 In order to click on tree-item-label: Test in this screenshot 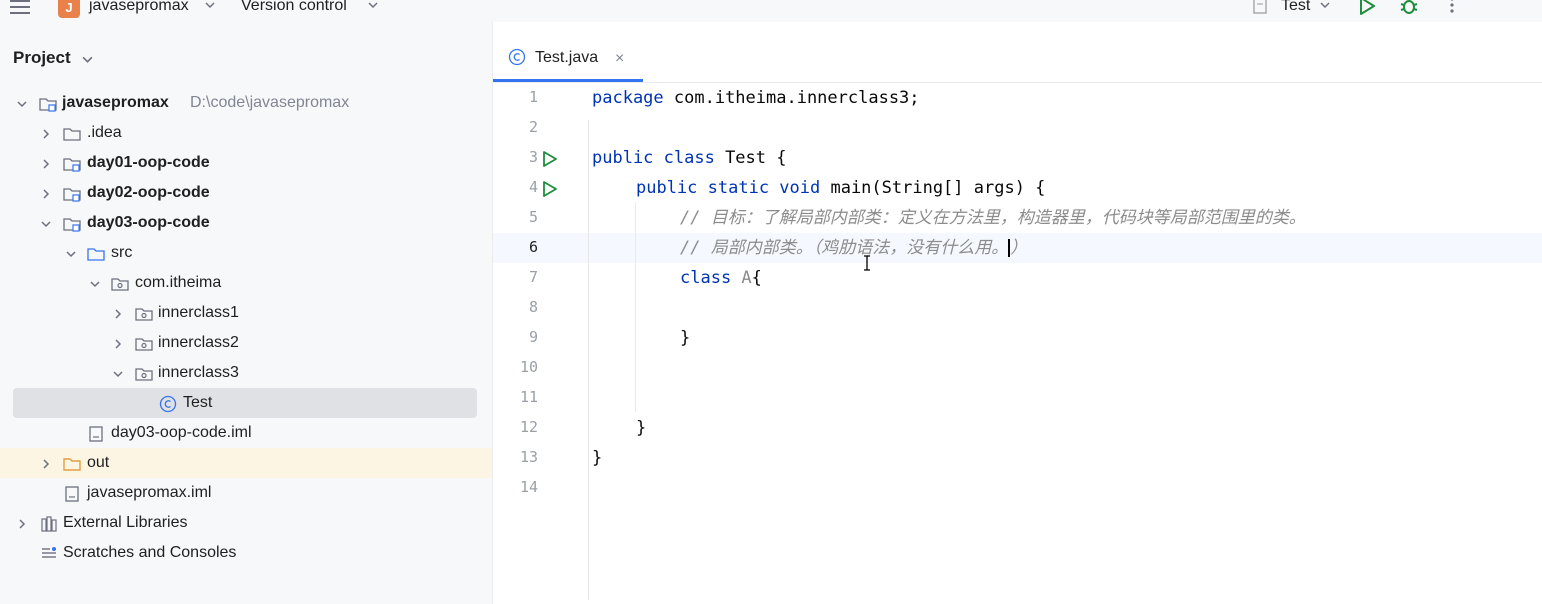, I will do `click(198, 402)`.